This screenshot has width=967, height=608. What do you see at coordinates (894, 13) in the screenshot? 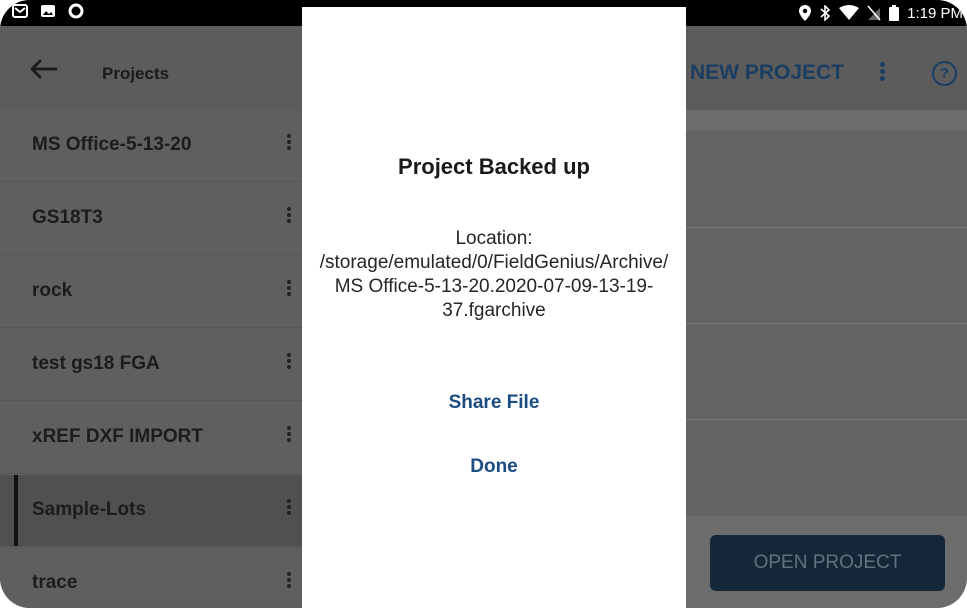
I see `battery-icon` at bounding box center [894, 13].